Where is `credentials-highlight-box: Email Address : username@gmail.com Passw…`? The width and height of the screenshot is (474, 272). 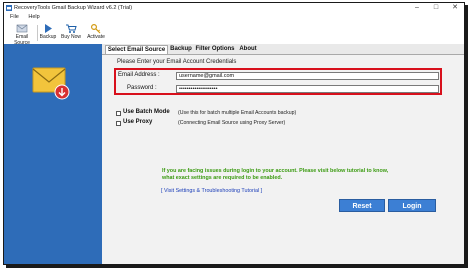
credentials-highlight-box: Email Address : username@gmail.com Passw… is located at coordinates (278, 81).